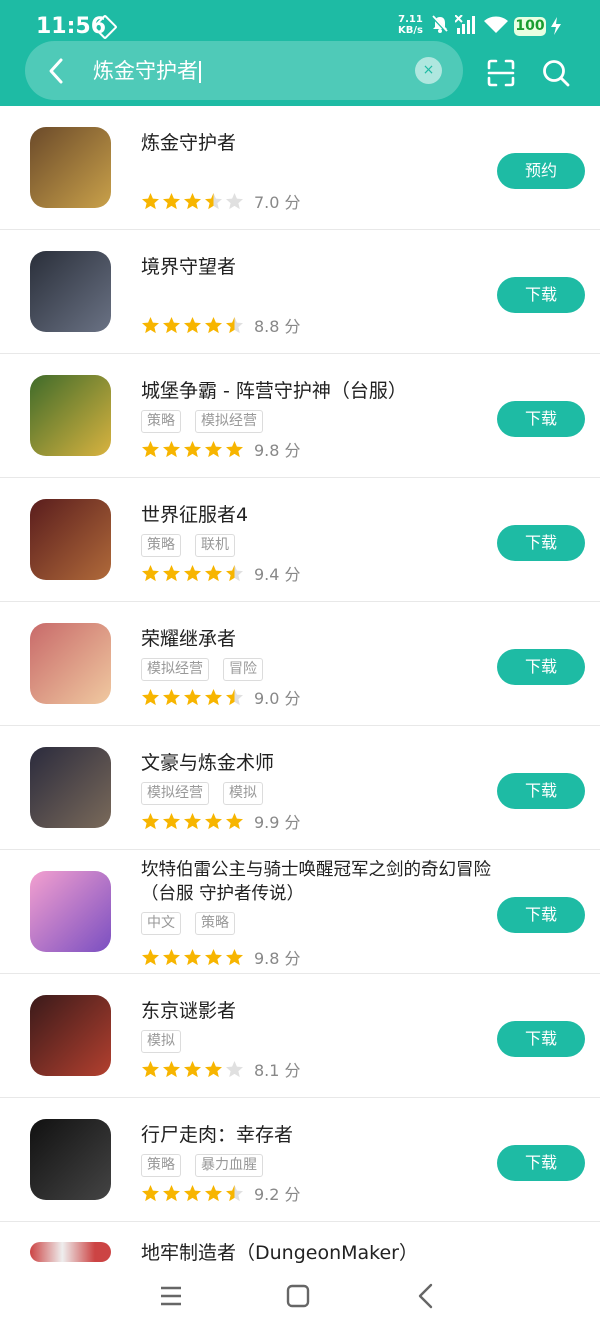 Image resolution: width=600 pixels, height=1333 pixels. What do you see at coordinates (171, 1296) in the screenshot?
I see `recent-apps-icon` at bounding box center [171, 1296].